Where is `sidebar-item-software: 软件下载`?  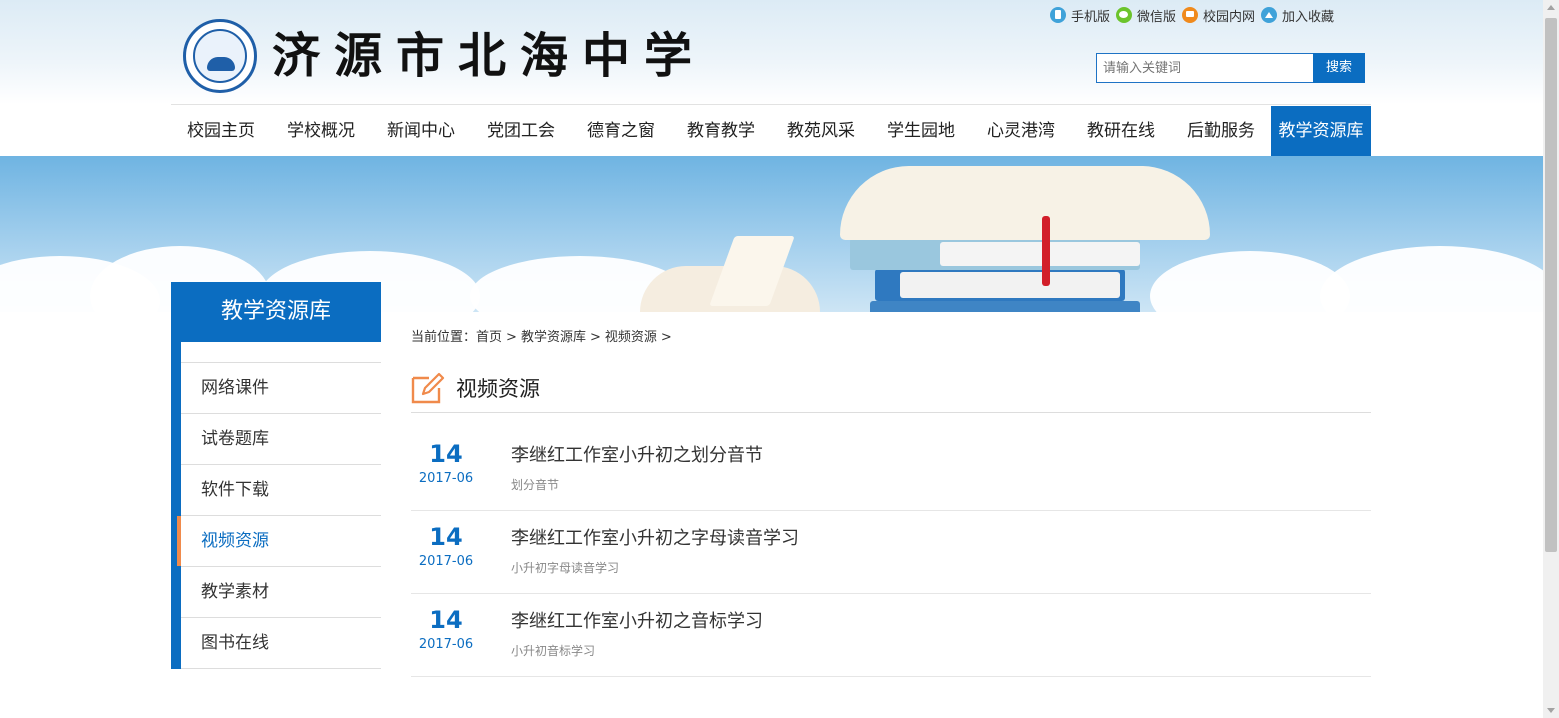 sidebar-item-software: 软件下载 is located at coordinates (281, 489).